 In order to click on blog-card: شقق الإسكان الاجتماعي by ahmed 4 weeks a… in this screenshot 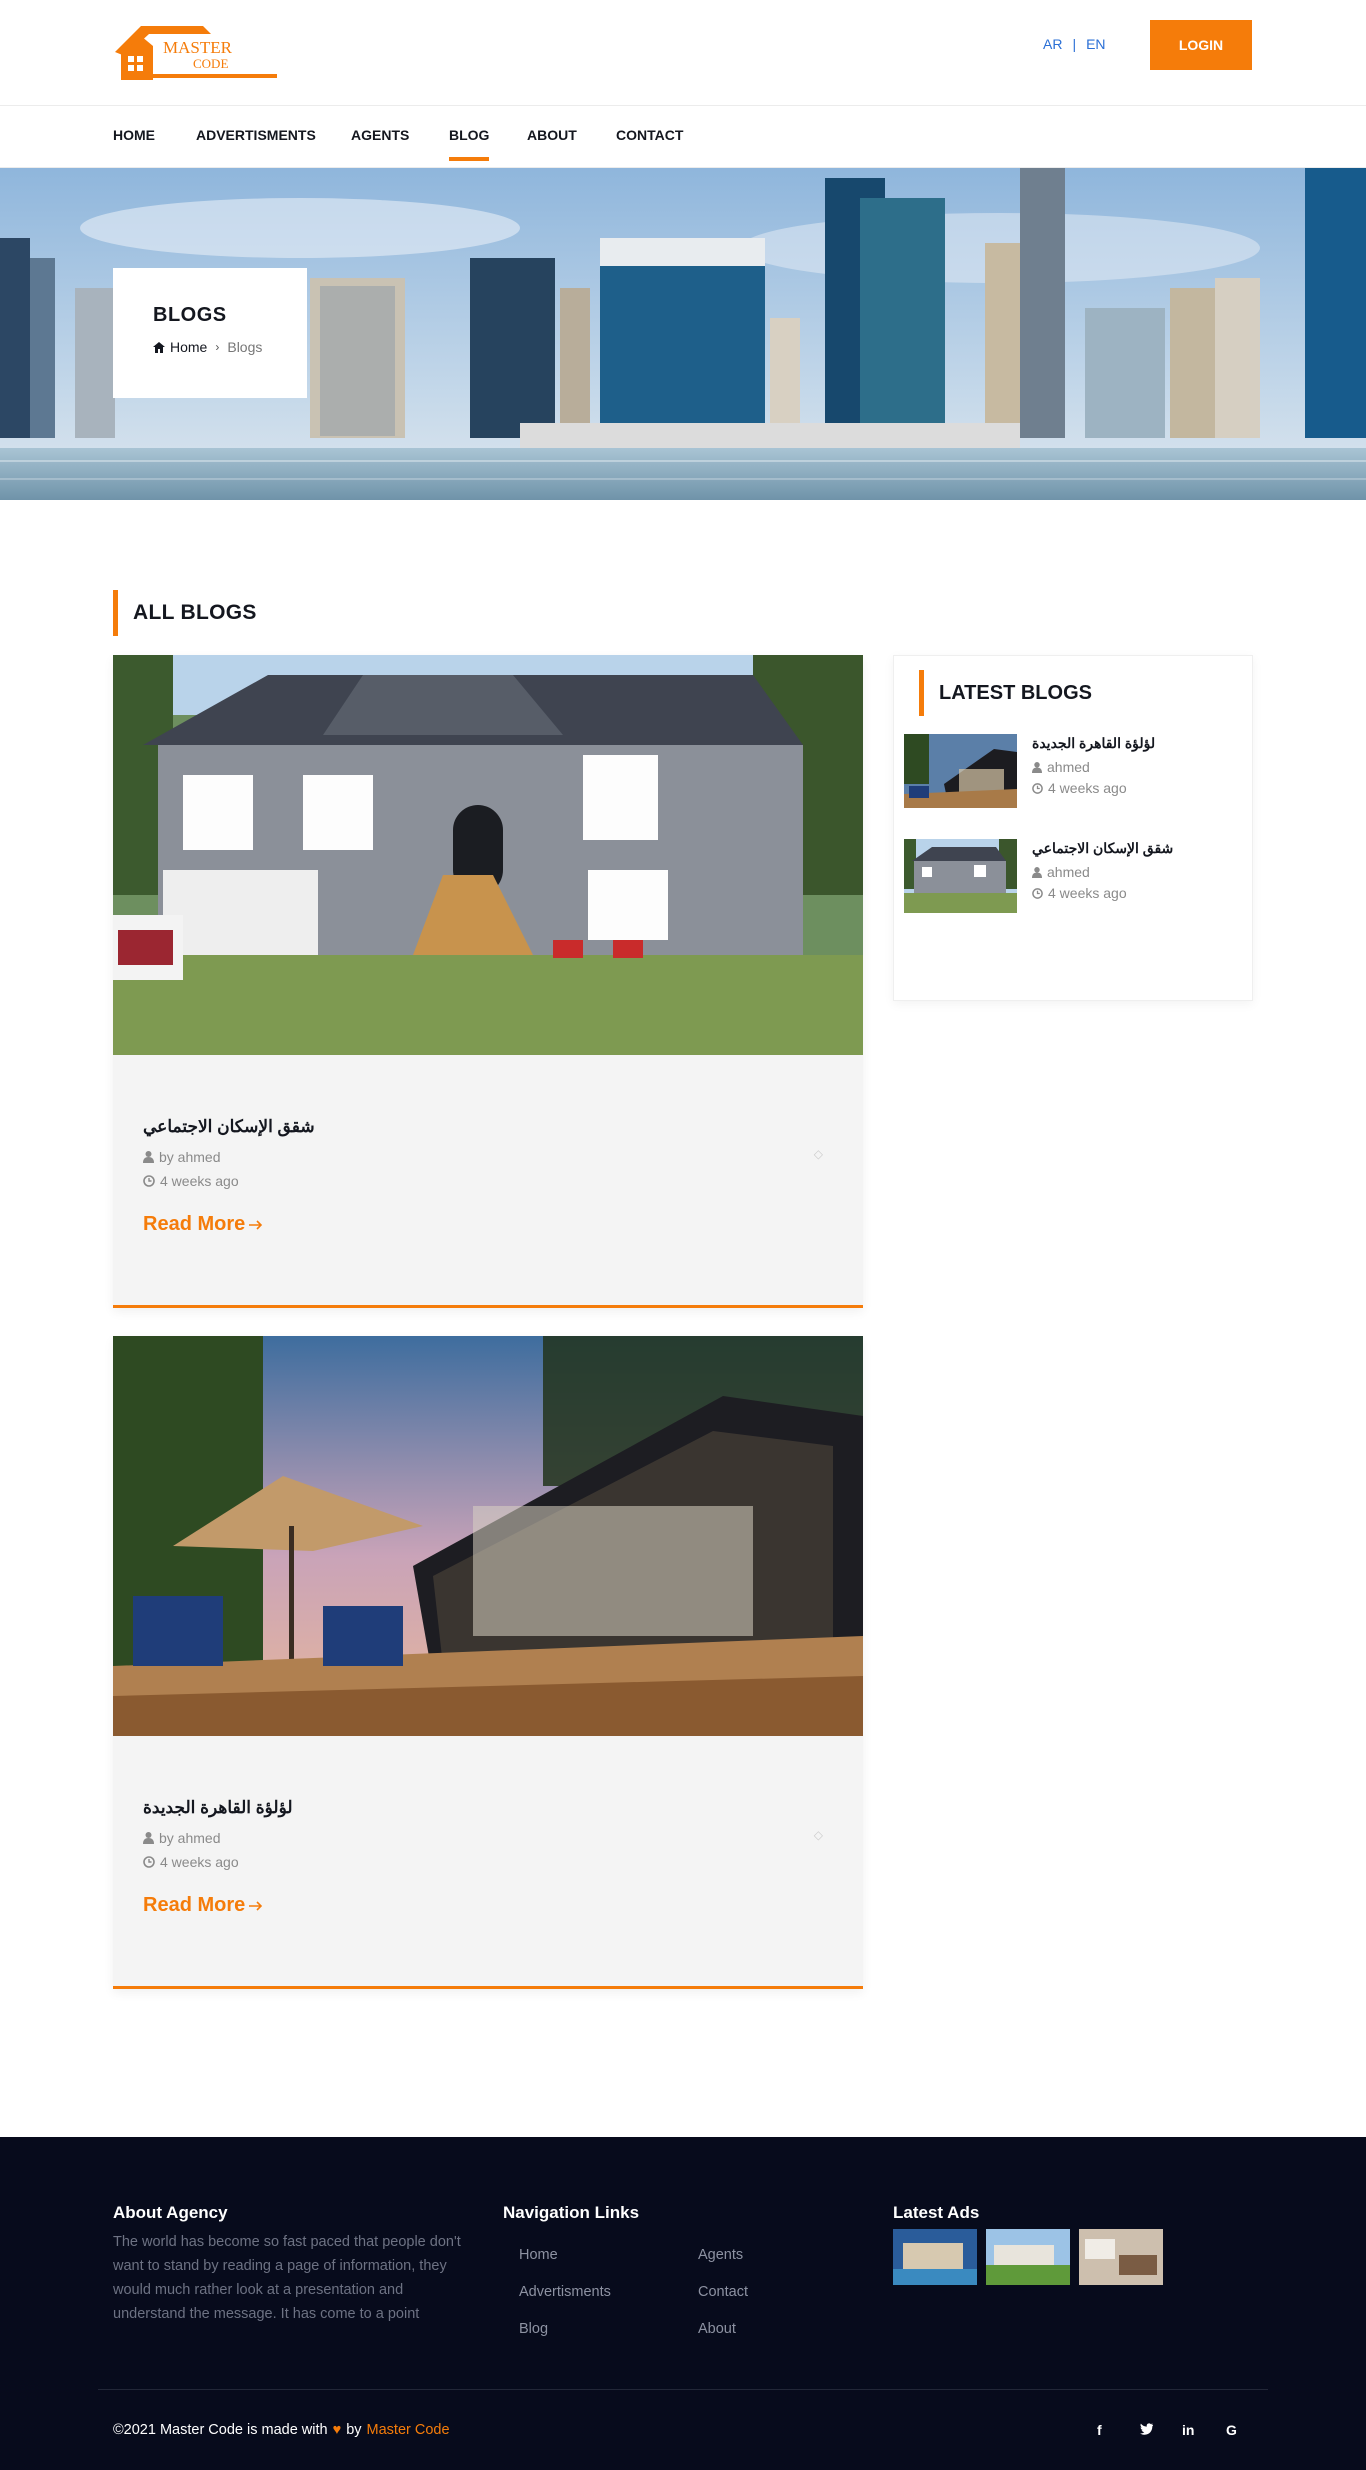, I will do `click(488, 981)`.